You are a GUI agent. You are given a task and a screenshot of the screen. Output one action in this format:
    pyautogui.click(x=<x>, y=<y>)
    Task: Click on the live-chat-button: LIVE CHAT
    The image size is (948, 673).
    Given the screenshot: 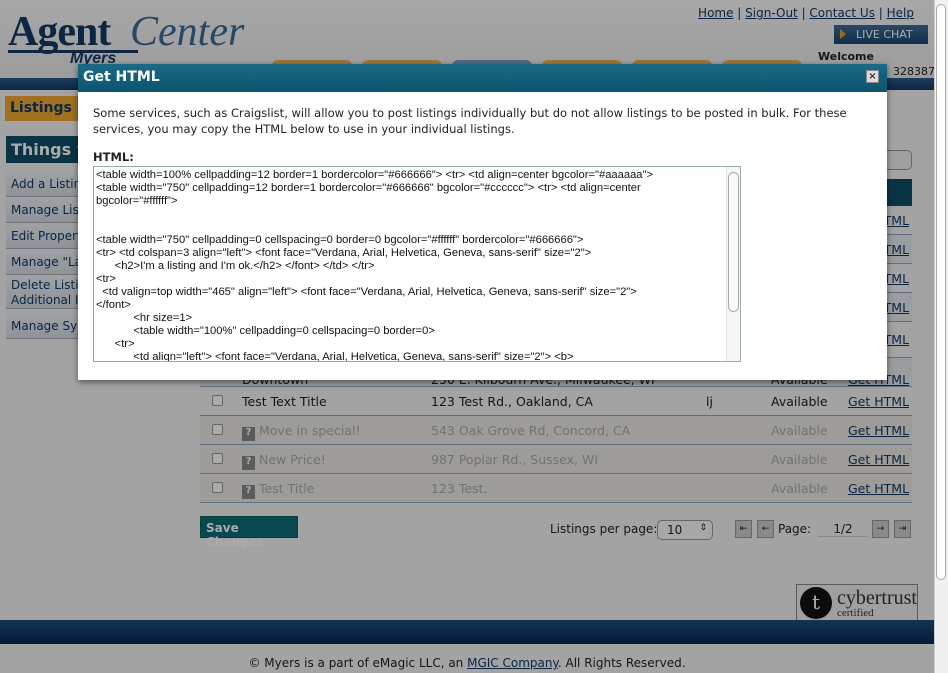 What is the action you would take?
    pyautogui.click(x=881, y=34)
    